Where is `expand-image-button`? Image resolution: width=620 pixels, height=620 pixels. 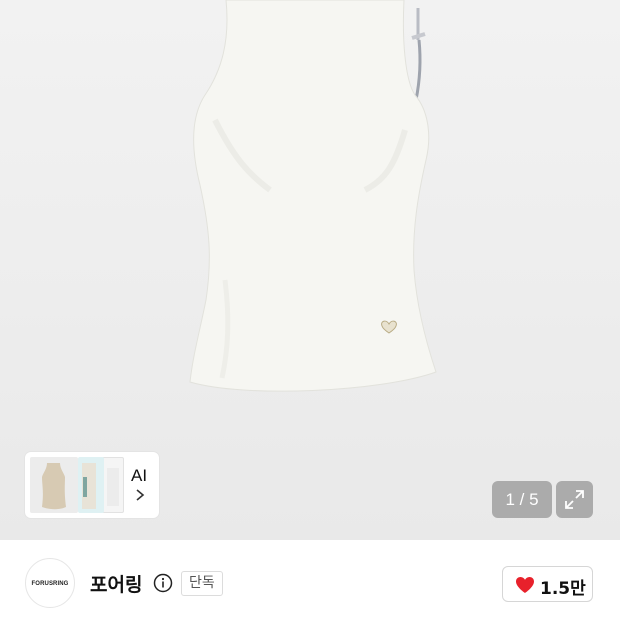 expand-image-button is located at coordinates (574, 499).